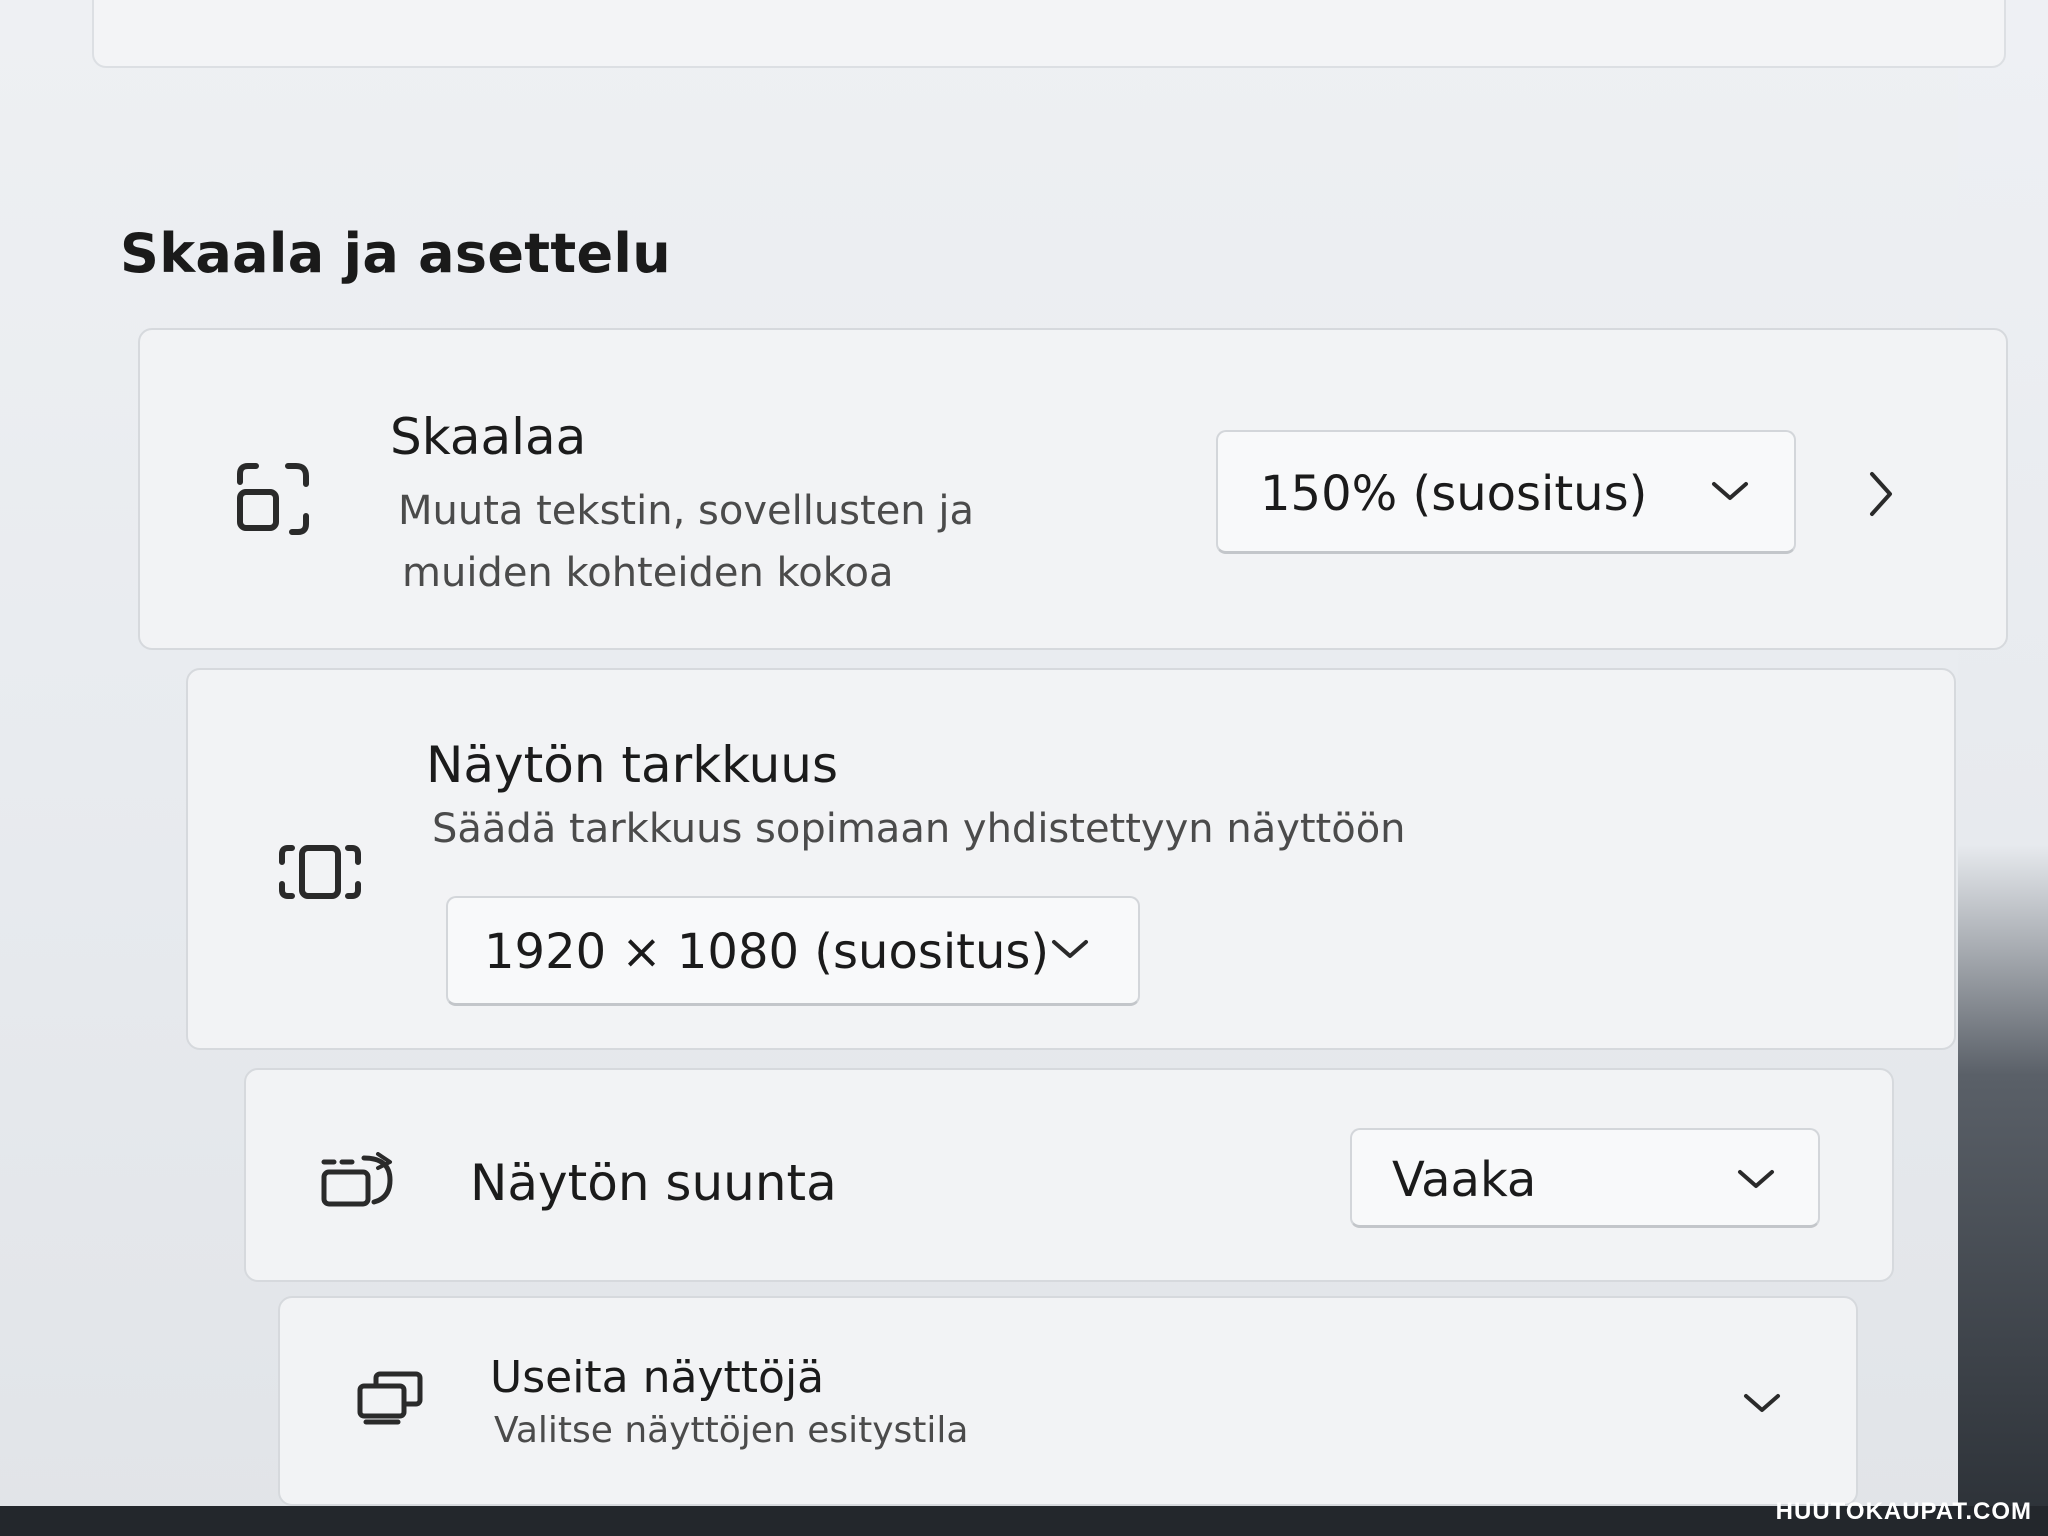 The image size is (2048, 1536). Describe the element at coordinates (1049, 34) in the screenshot. I see `previous-settings-card` at that location.